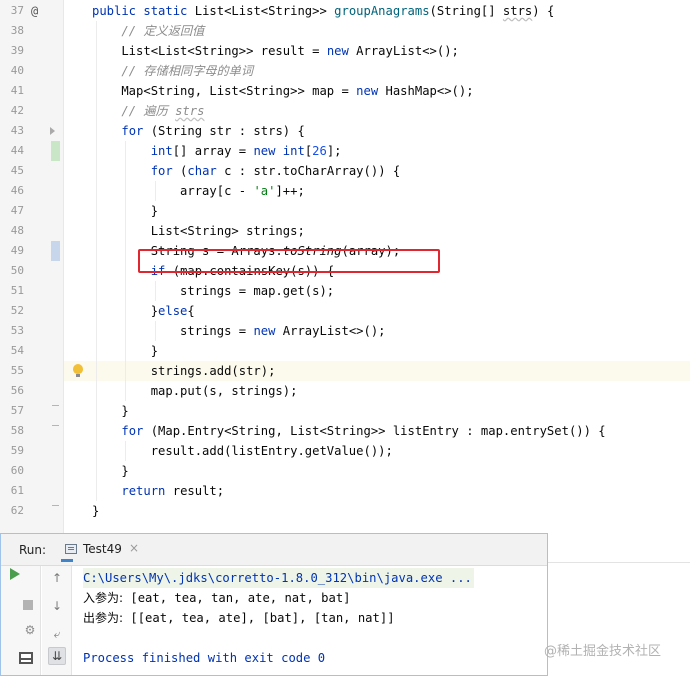 The image size is (690, 676). Describe the element at coordinates (15, 574) in the screenshot. I see `rerun-icon` at that location.